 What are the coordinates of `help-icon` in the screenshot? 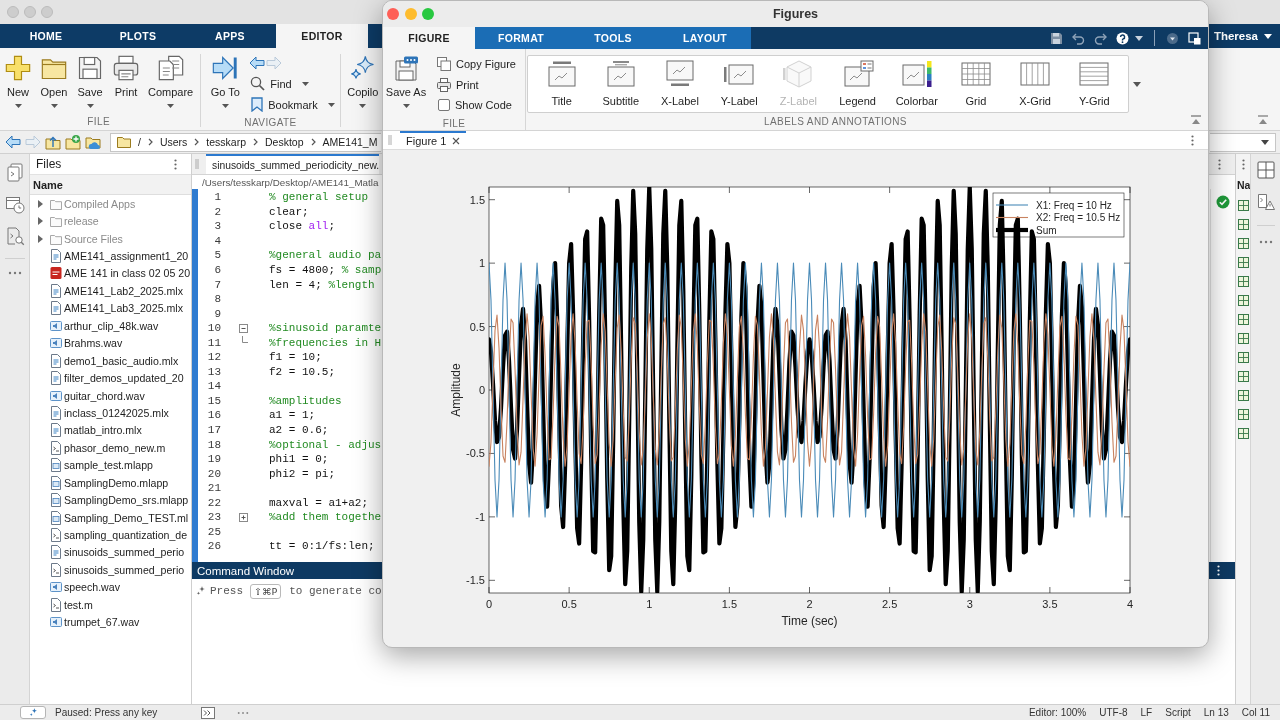 It's located at (1122, 38).